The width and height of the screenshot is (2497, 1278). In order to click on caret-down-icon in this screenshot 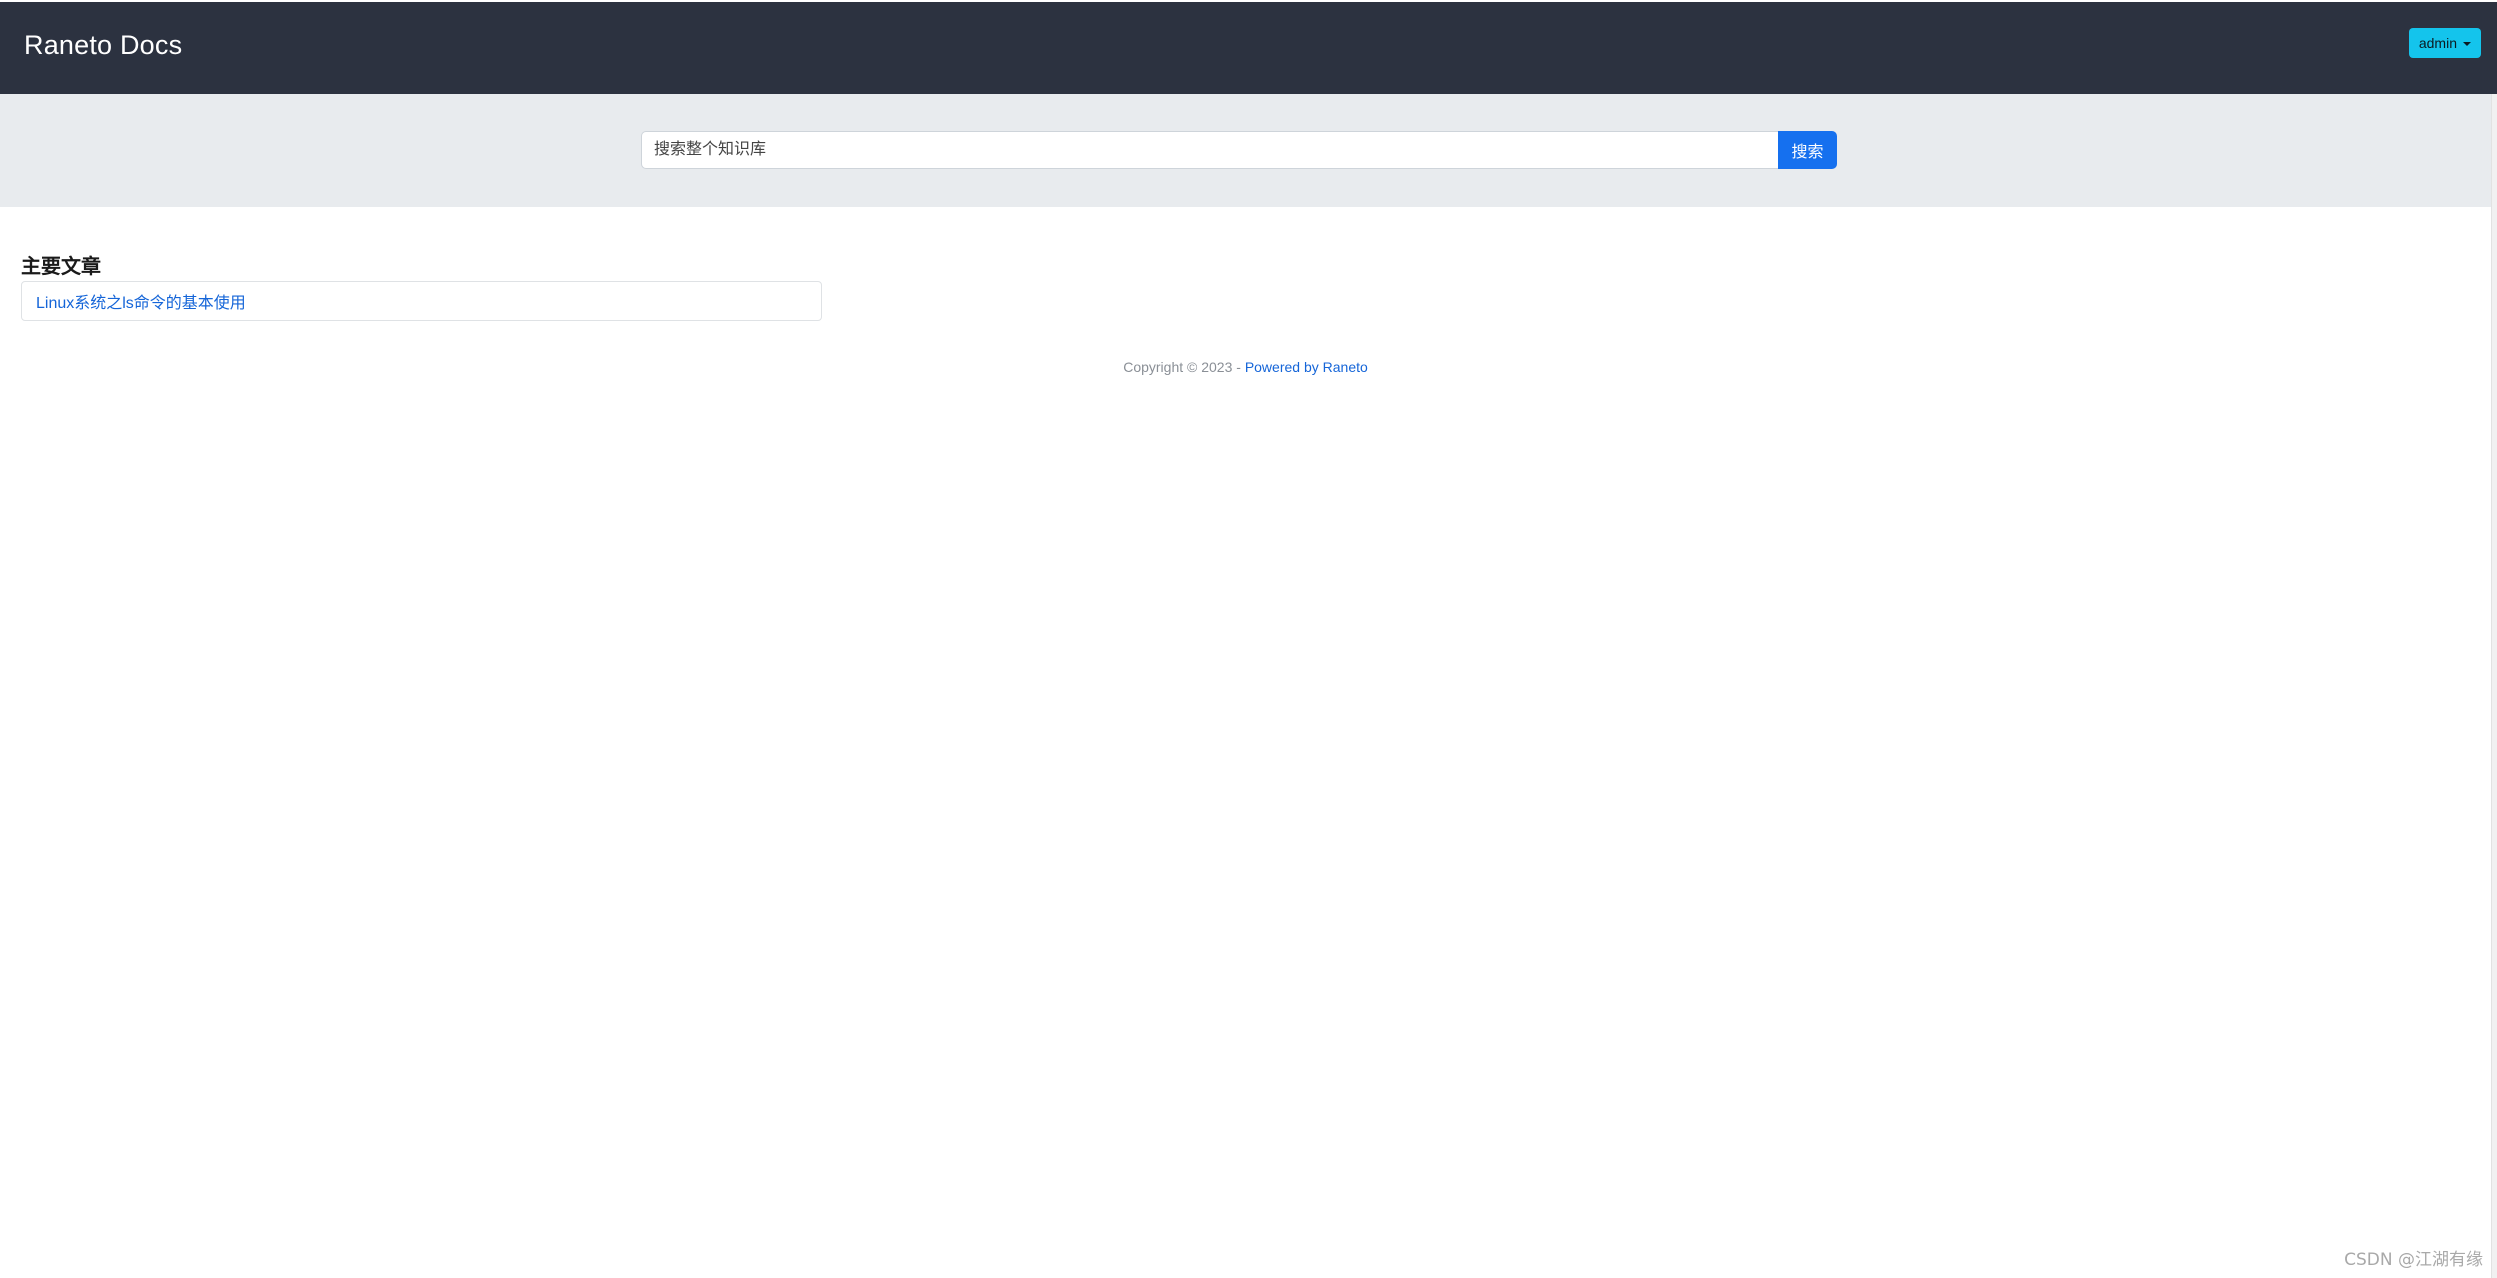, I will do `click(2467, 43)`.